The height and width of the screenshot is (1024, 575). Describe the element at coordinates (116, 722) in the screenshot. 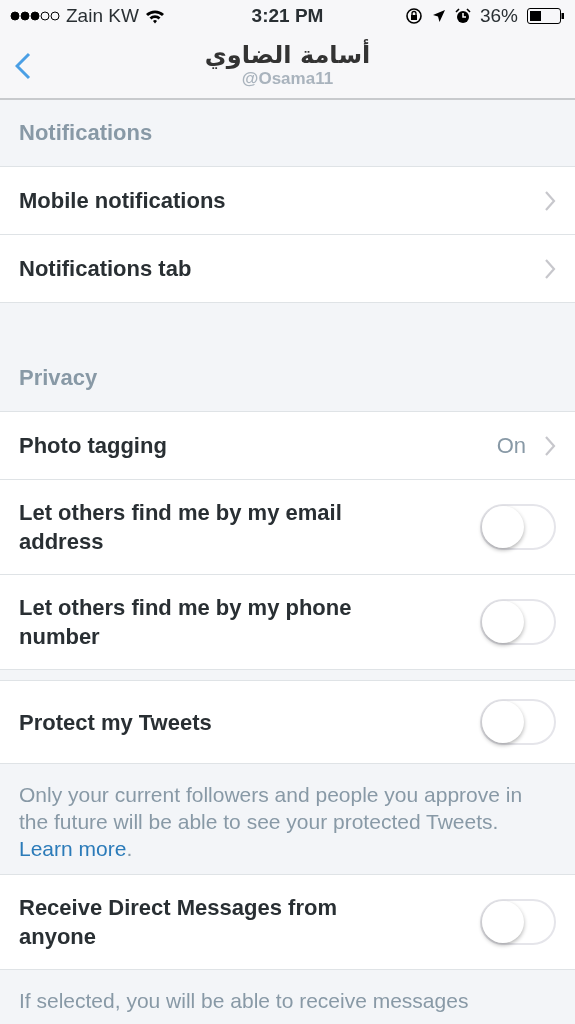

I see `setting-label: Protect my Tweets` at that location.